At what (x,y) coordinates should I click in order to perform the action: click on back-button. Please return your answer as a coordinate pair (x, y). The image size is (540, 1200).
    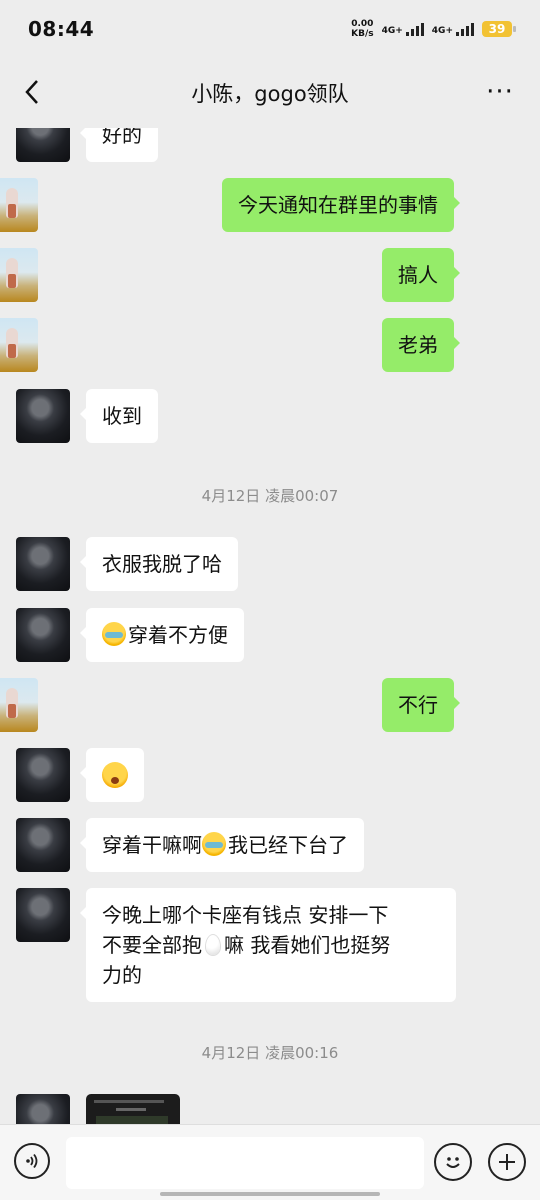
    Looking at the image, I should click on (32, 92).